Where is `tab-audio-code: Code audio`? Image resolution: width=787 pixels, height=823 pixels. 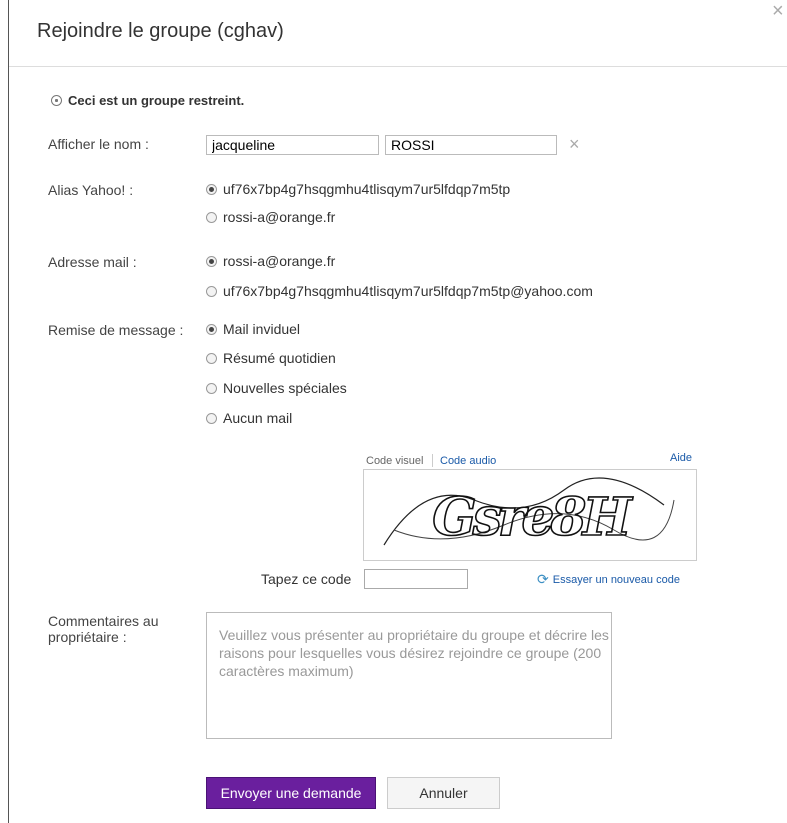
tab-audio-code: Code audio is located at coordinates (468, 461).